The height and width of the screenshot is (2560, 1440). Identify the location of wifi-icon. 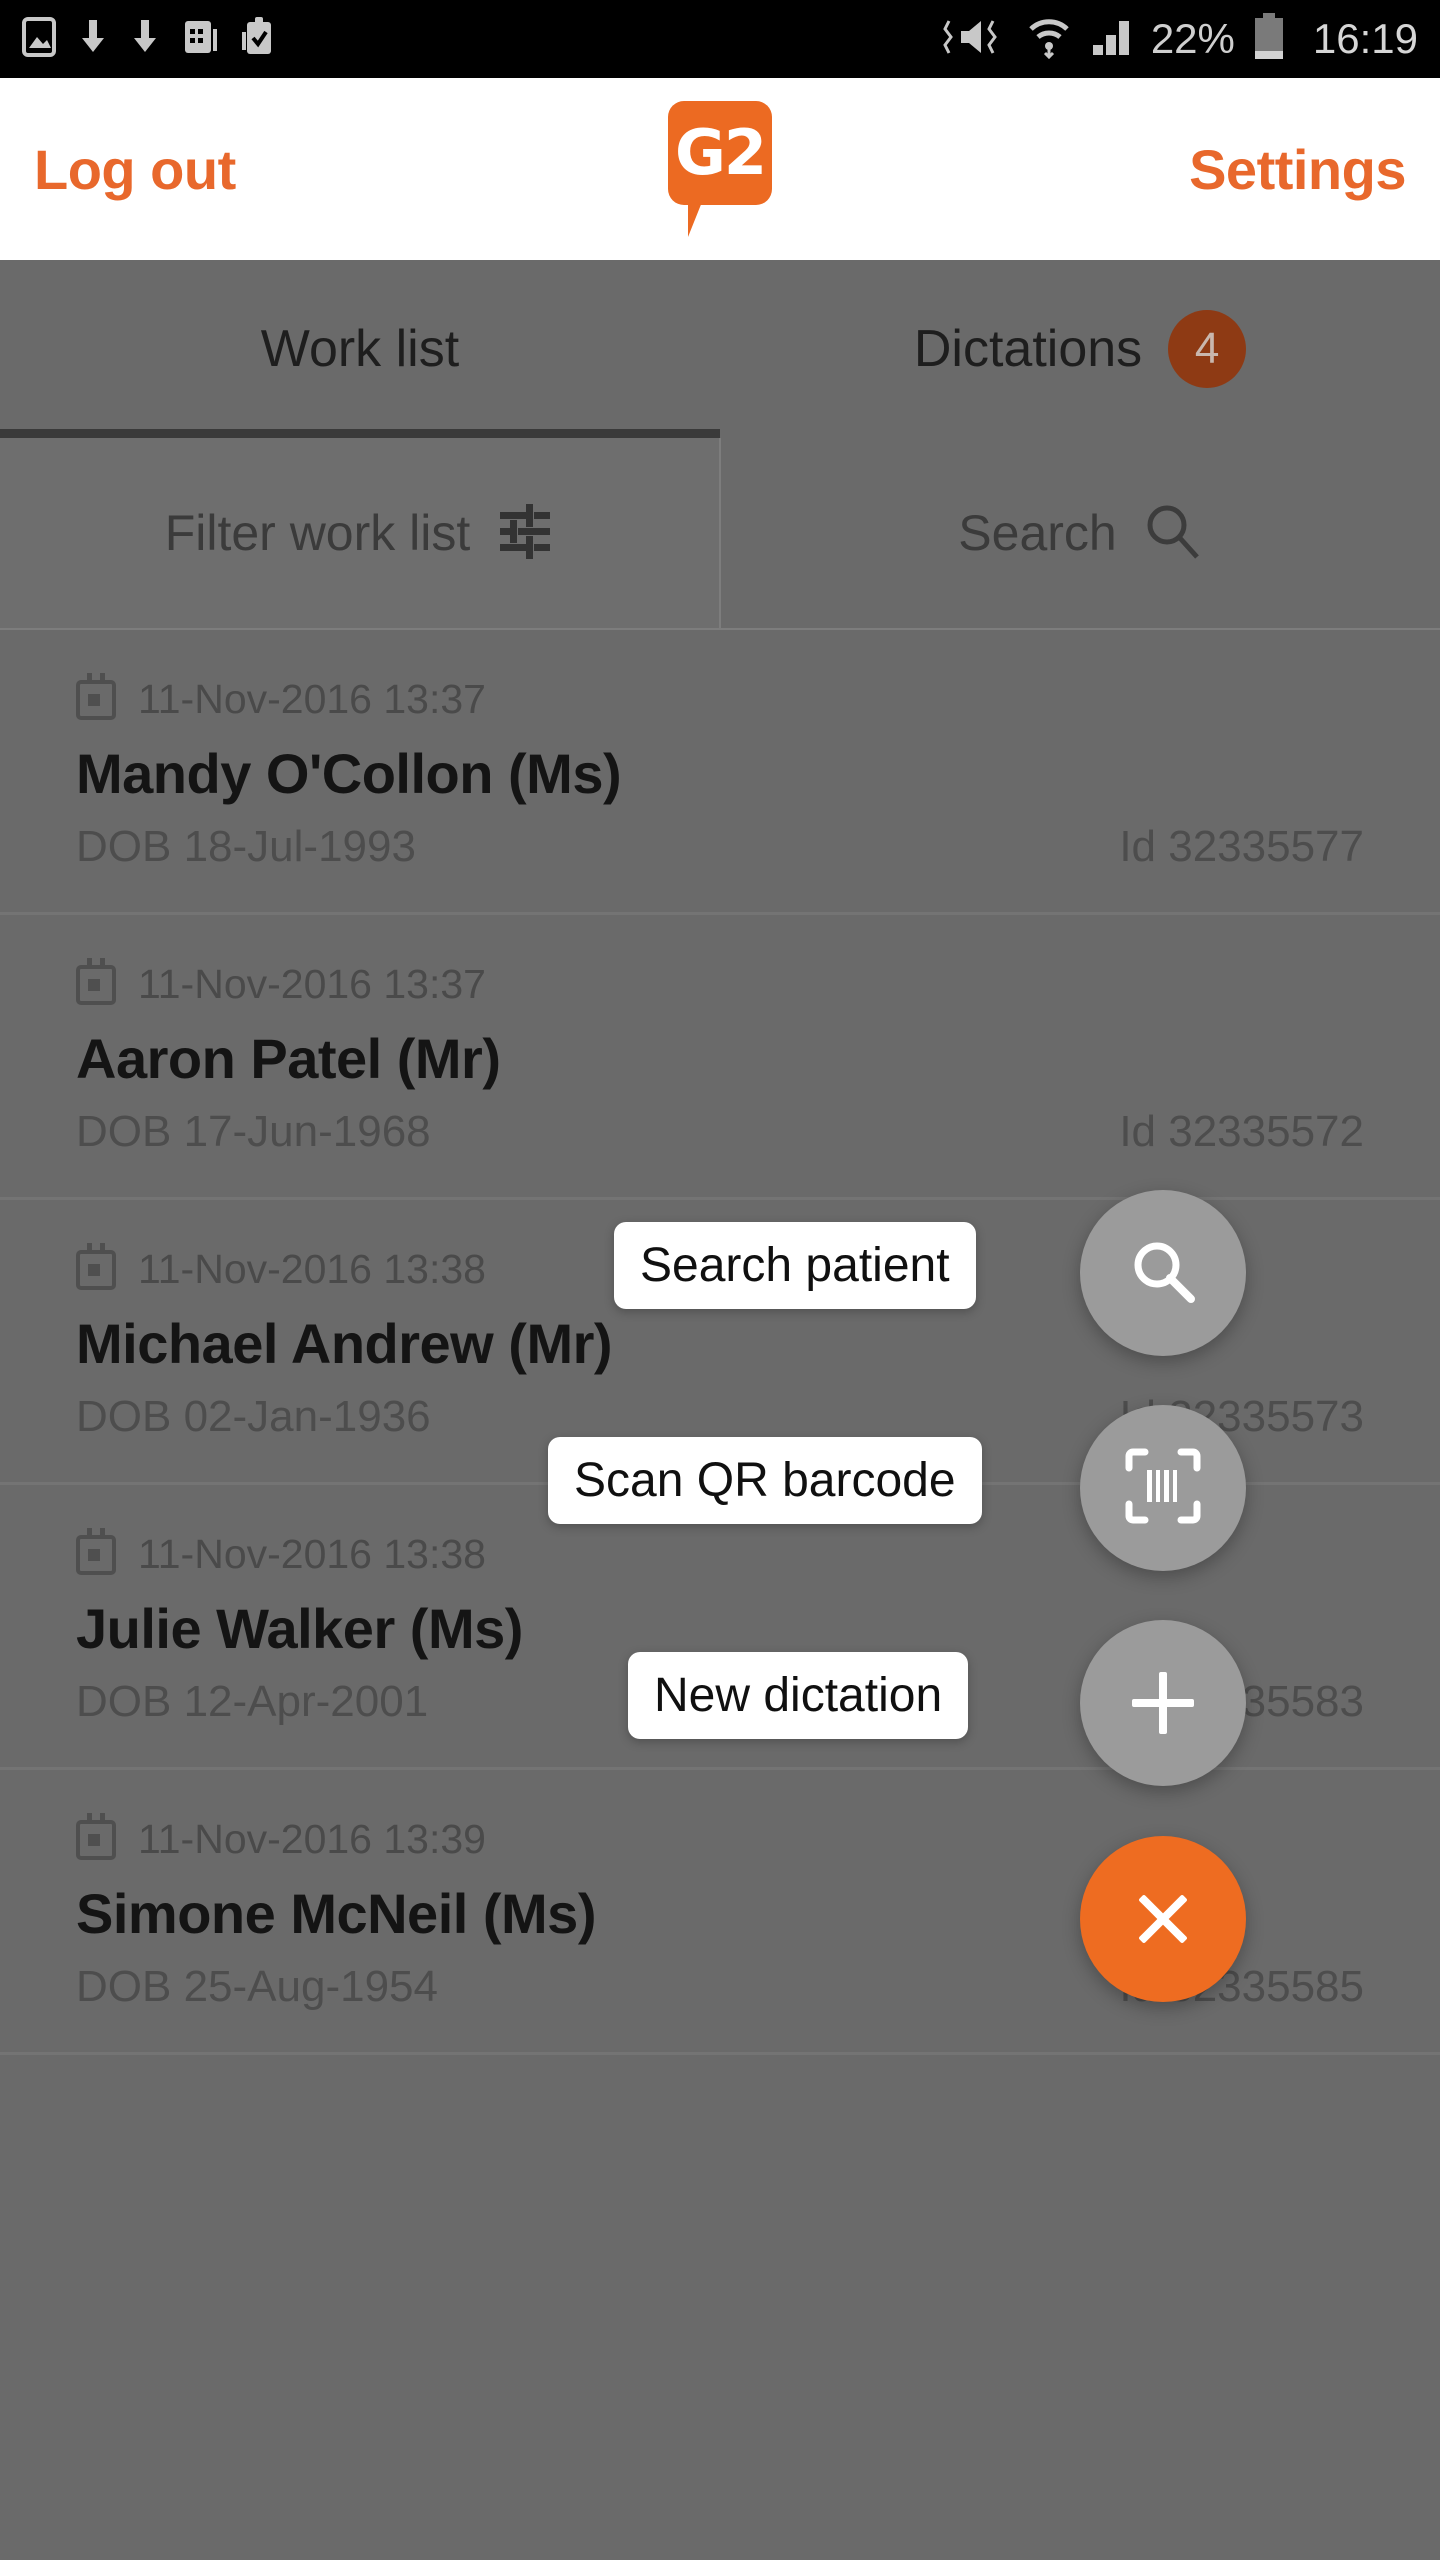
(1049, 39).